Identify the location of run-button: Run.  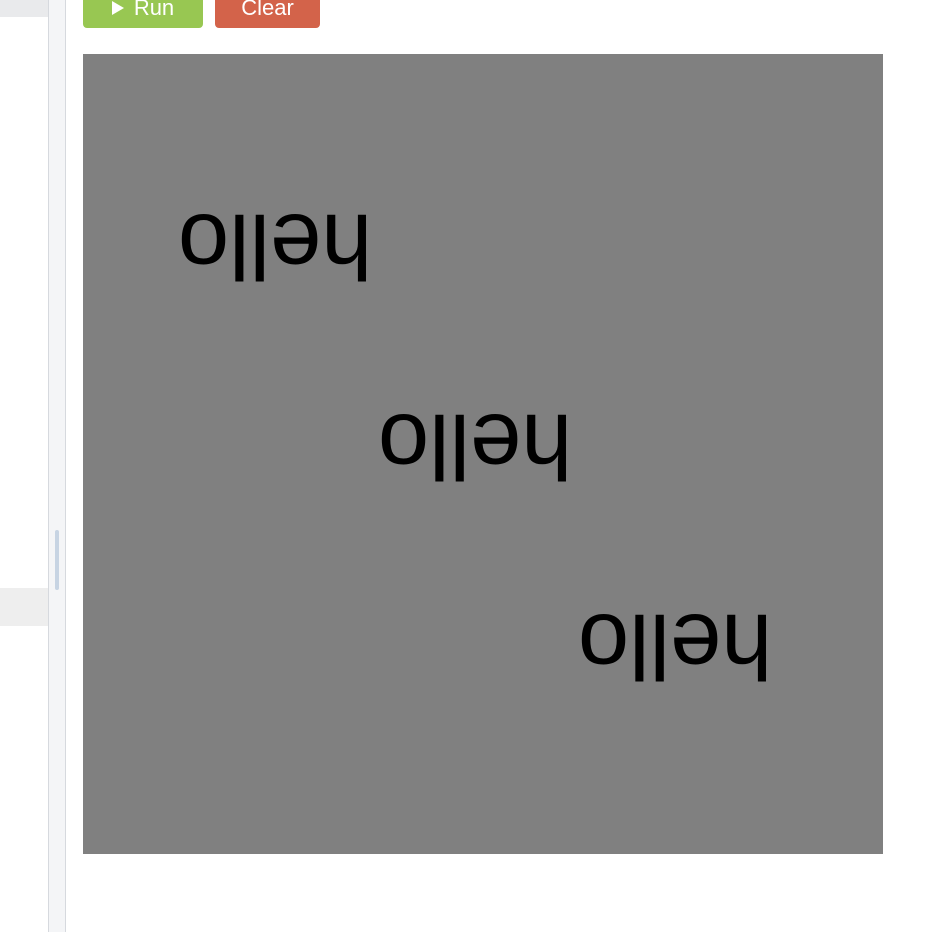
(143, 14).